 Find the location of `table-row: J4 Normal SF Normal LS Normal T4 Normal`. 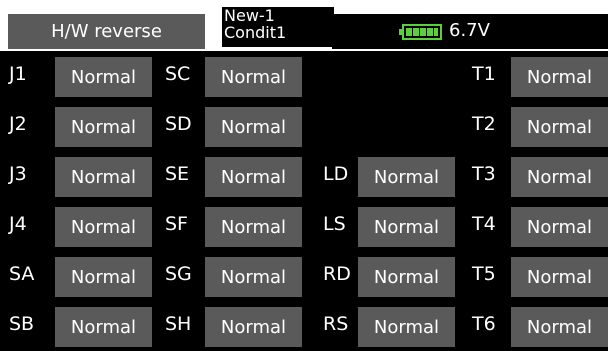

table-row: J4 Normal SF Normal LS Normal T4 Normal is located at coordinates (304, 226).